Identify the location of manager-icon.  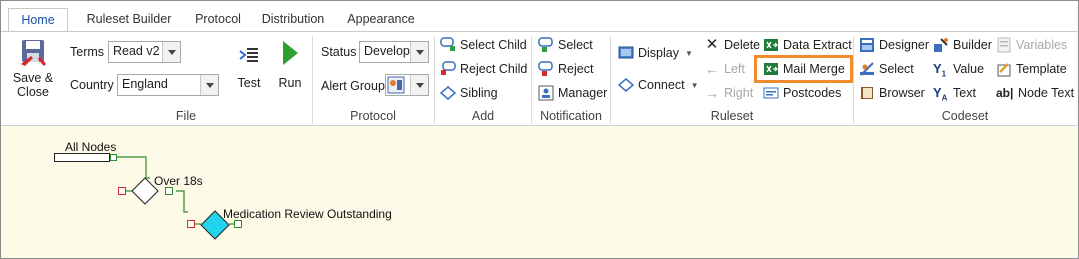
(546, 93).